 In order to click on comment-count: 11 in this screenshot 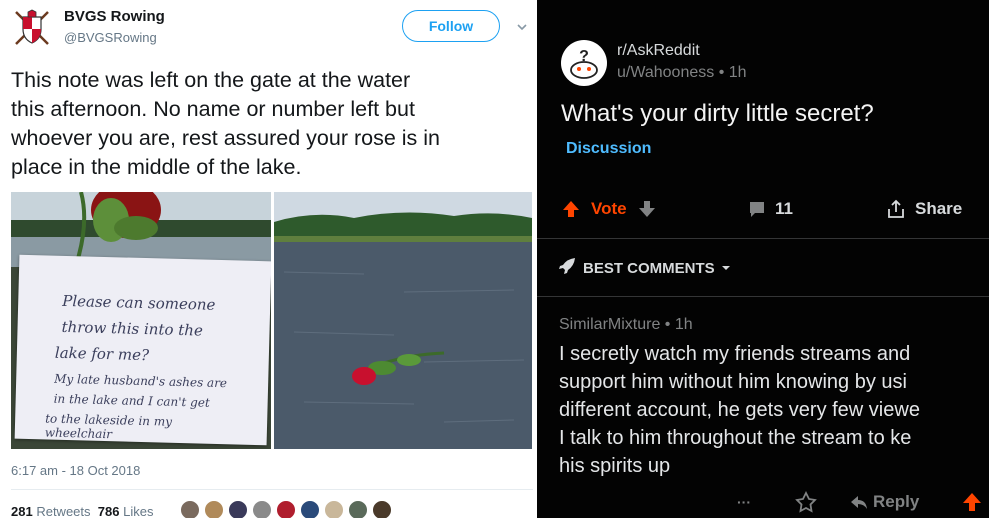, I will do `click(784, 208)`.